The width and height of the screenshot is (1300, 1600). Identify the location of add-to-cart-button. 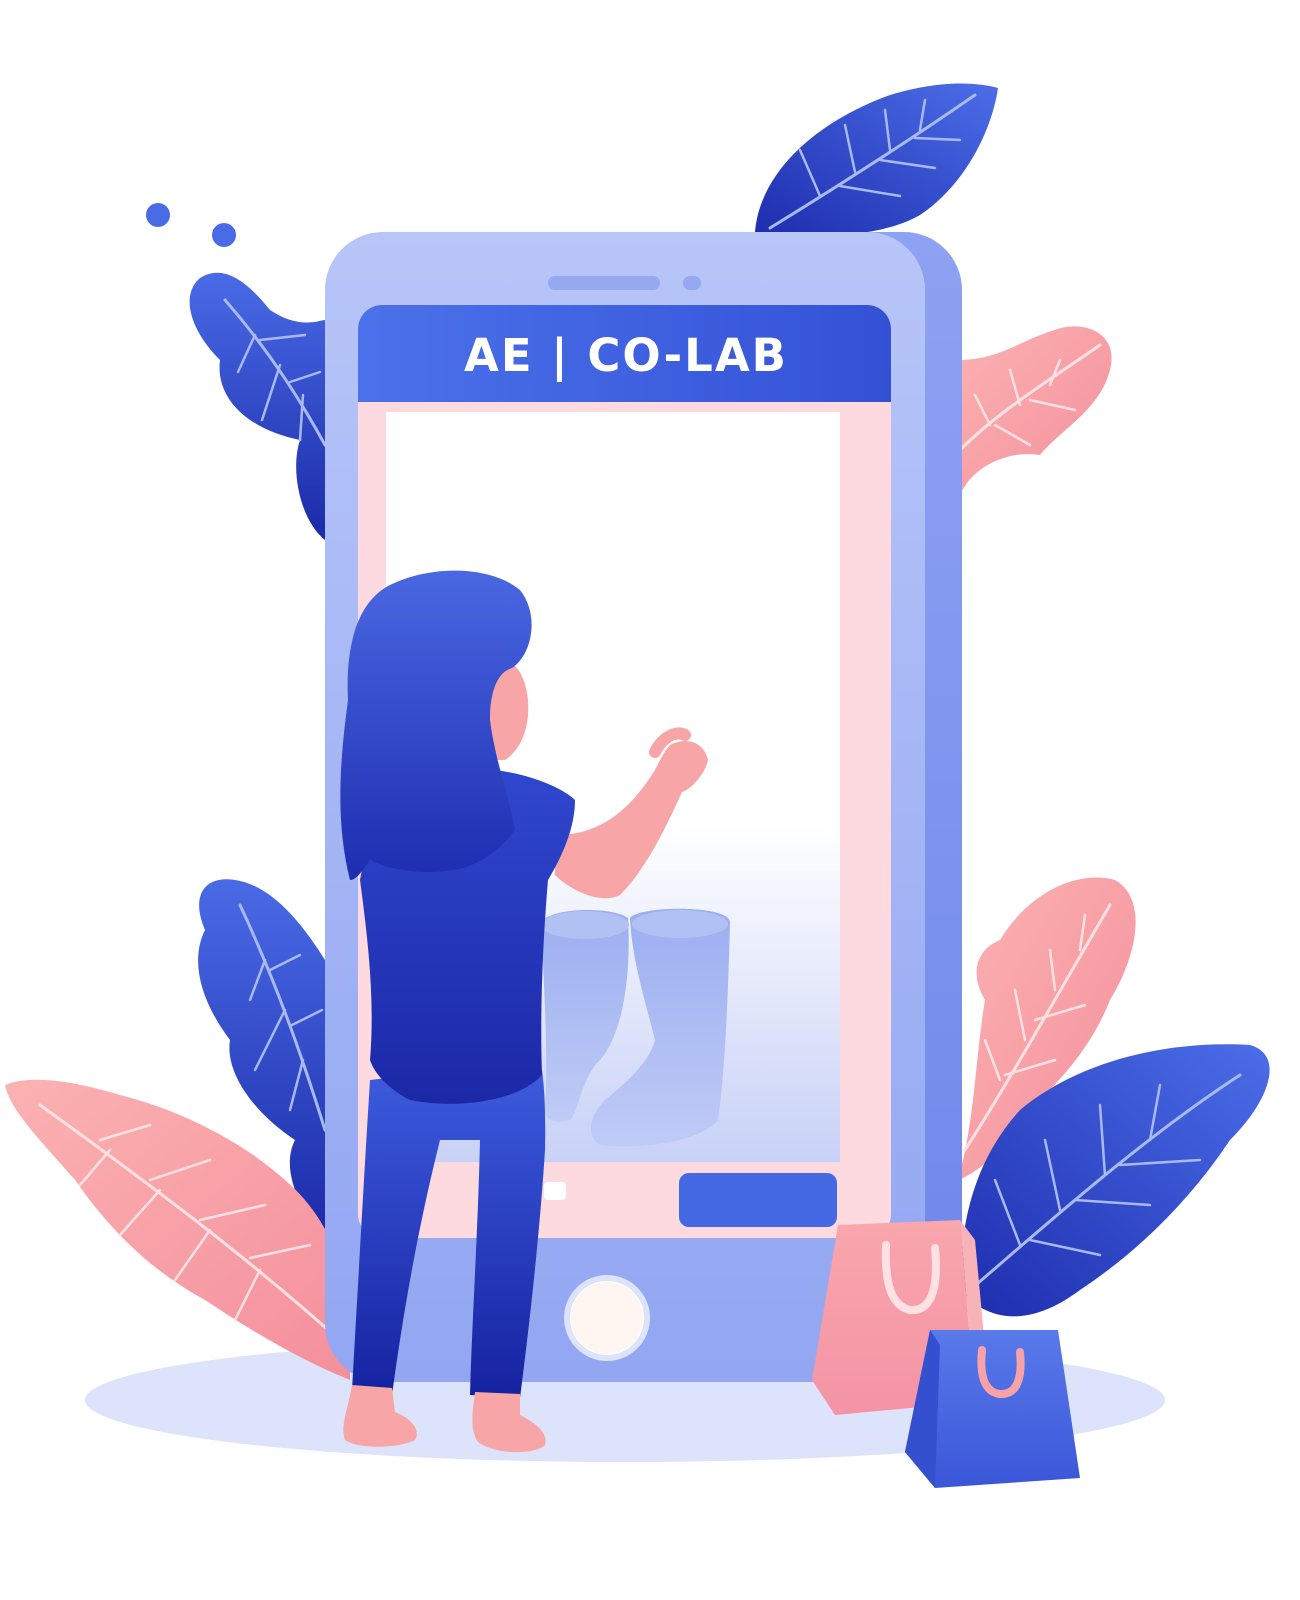
(758, 1200).